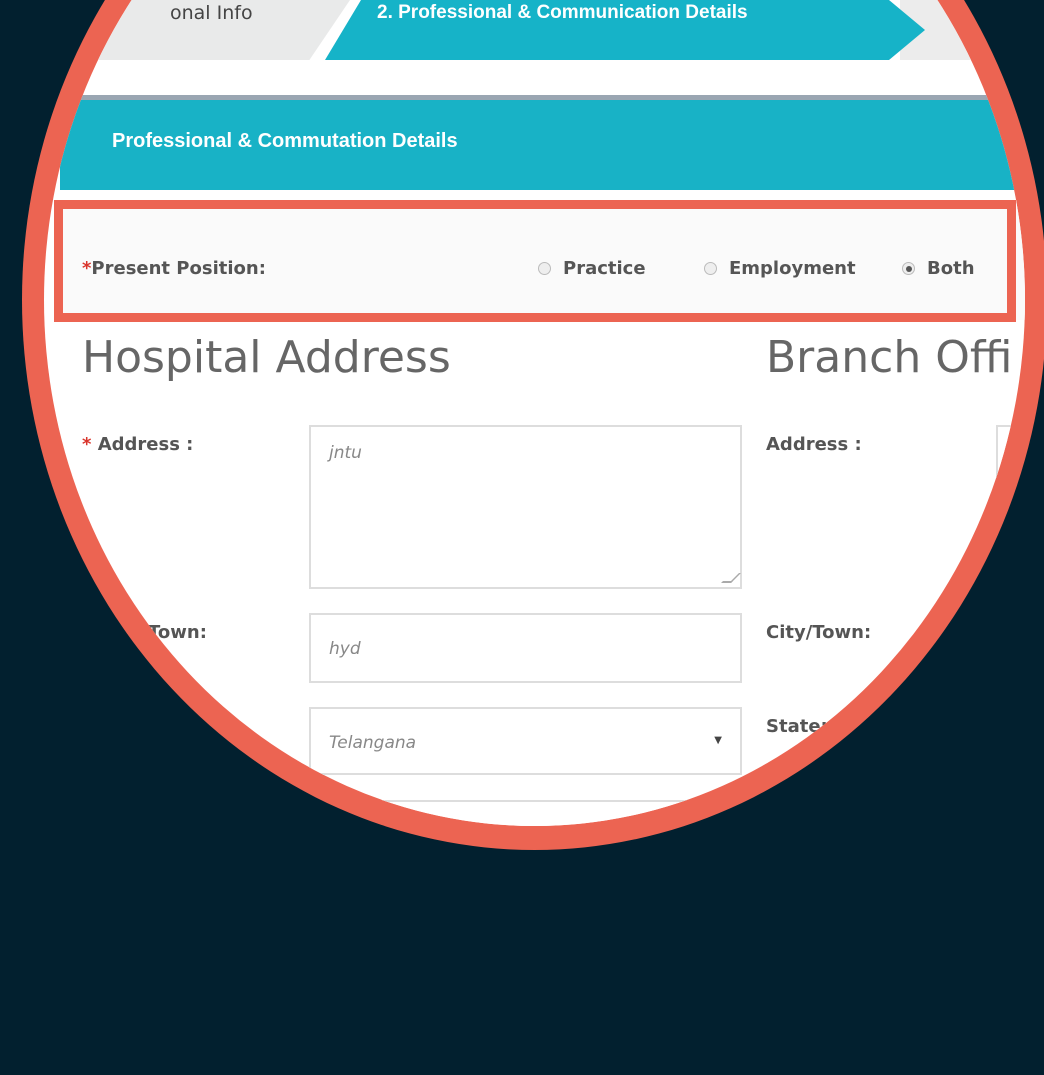 Image resolution: width=1044 pixels, height=1075 pixels. What do you see at coordinates (525, 507) in the screenshot?
I see `hospital-address-textarea: jntu` at bounding box center [525, 507].